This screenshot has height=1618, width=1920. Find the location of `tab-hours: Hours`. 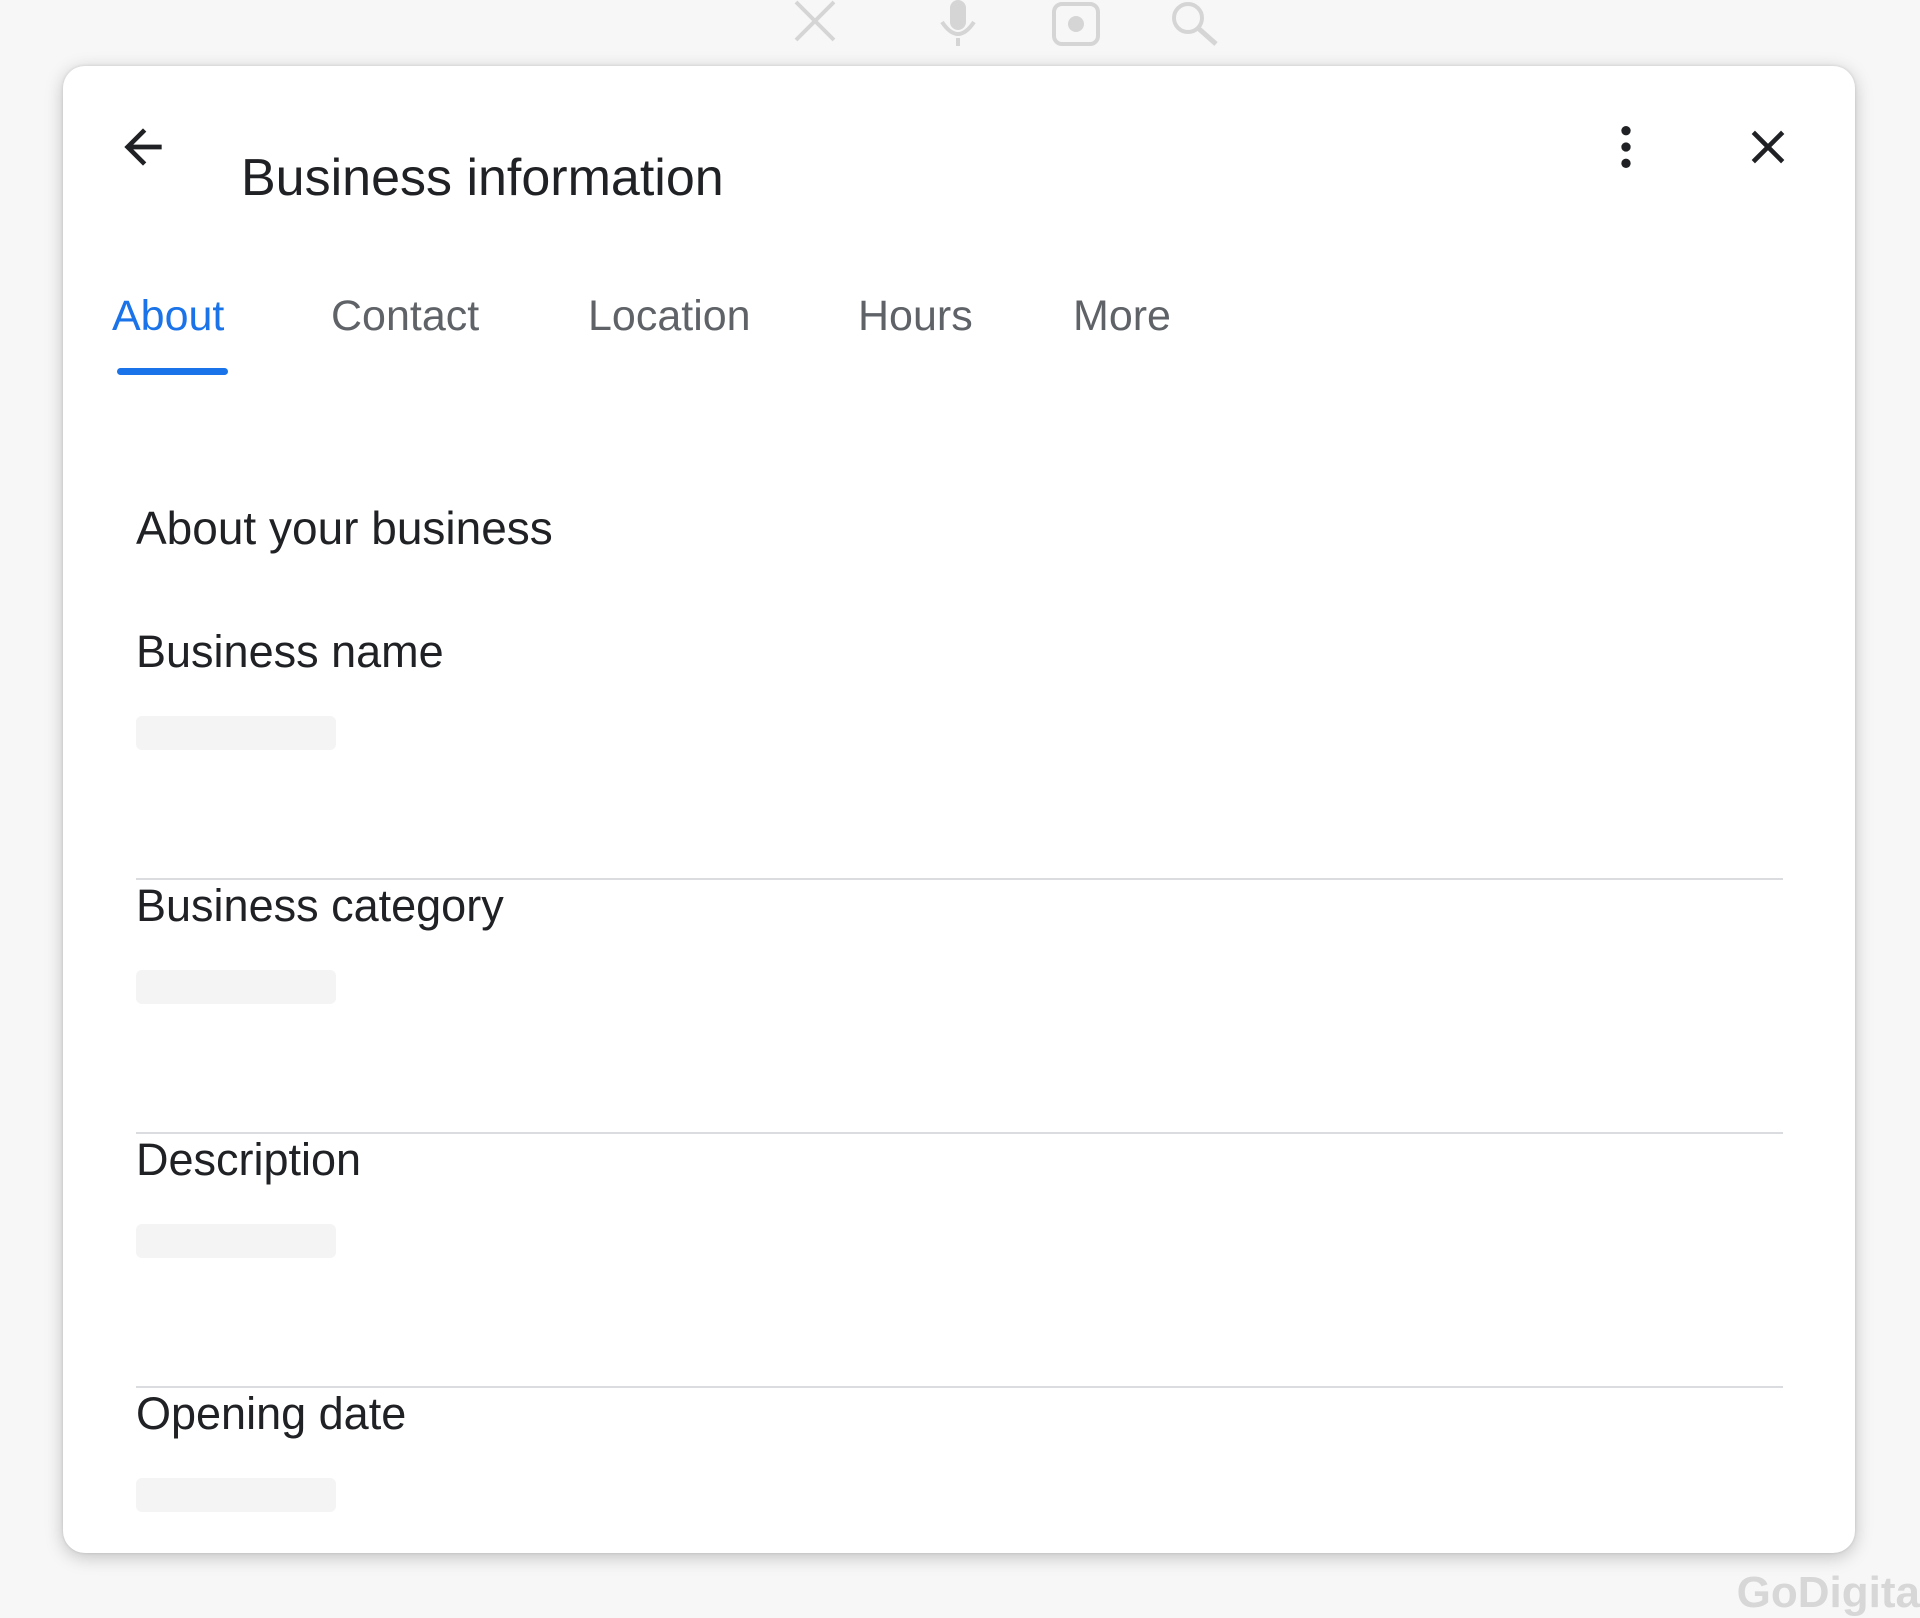

tab-hours: Hours is located at coordinates (915, 316).